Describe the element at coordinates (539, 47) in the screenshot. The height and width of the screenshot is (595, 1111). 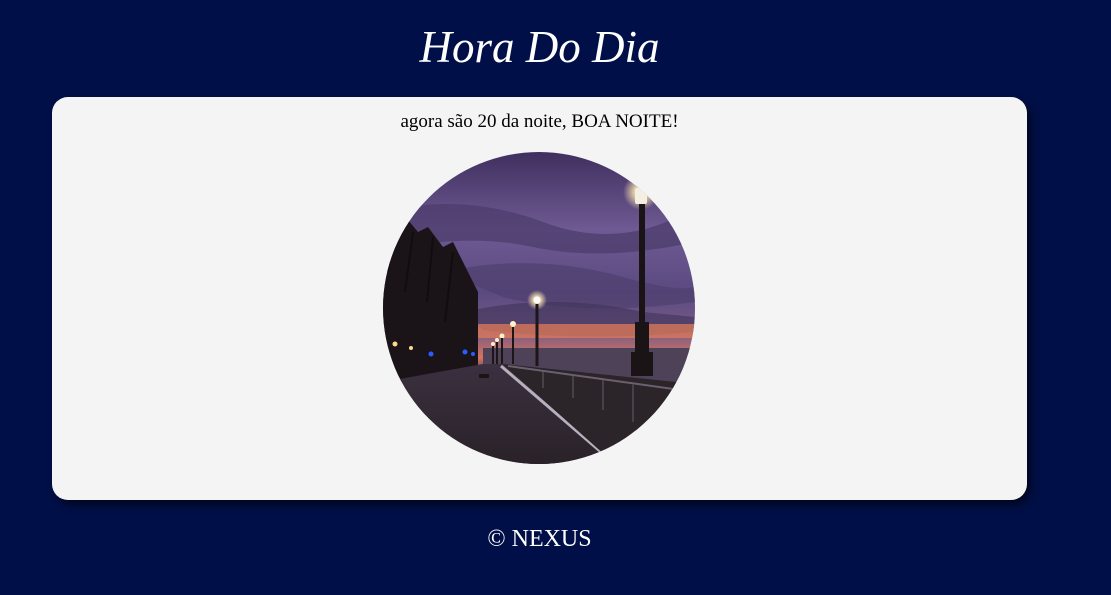
I see `page-title: Hora Do Dia` at that location.